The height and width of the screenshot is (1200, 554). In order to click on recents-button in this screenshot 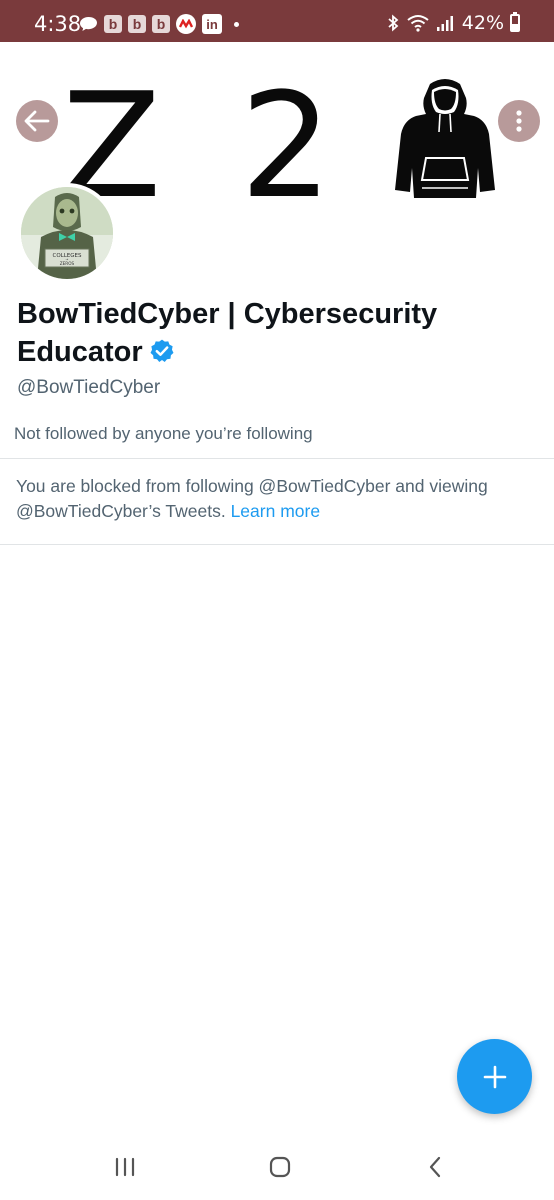, I will do `click(125, 1167)`.